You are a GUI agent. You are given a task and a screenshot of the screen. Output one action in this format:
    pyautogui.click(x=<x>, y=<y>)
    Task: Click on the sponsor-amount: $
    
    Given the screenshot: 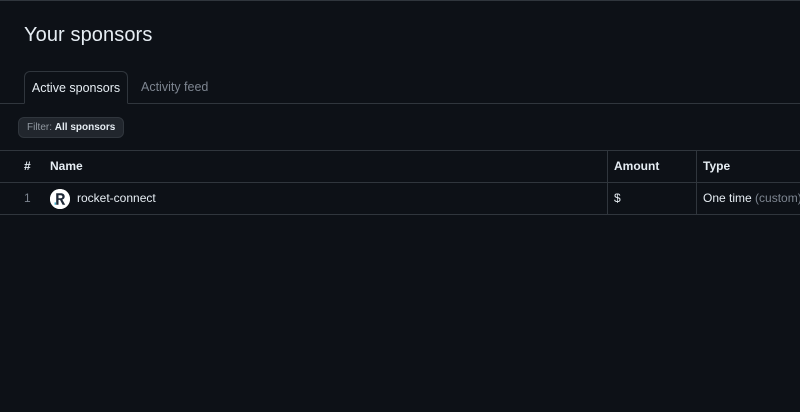 What is the action you would take?
    pyautogui.click(x=651, y=198)
    